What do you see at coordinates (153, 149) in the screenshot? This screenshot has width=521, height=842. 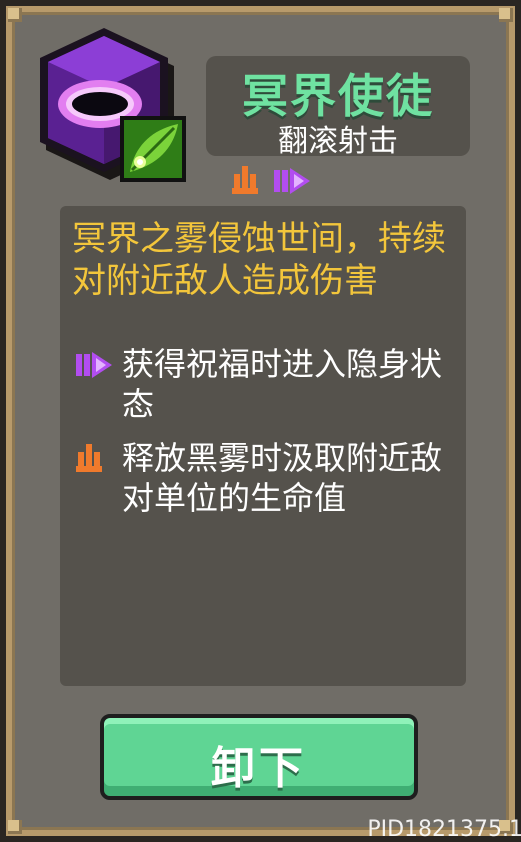 I see `green-leaf-skill-icon` at bounding box center [153, 149].